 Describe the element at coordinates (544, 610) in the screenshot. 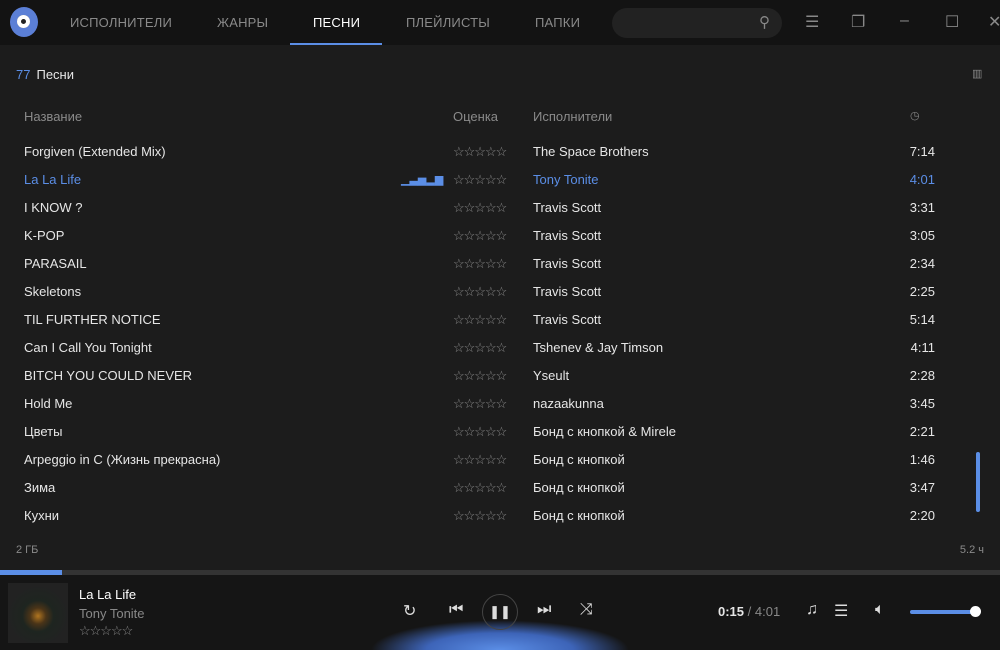

I see `next-icon: ⏭` at that location.